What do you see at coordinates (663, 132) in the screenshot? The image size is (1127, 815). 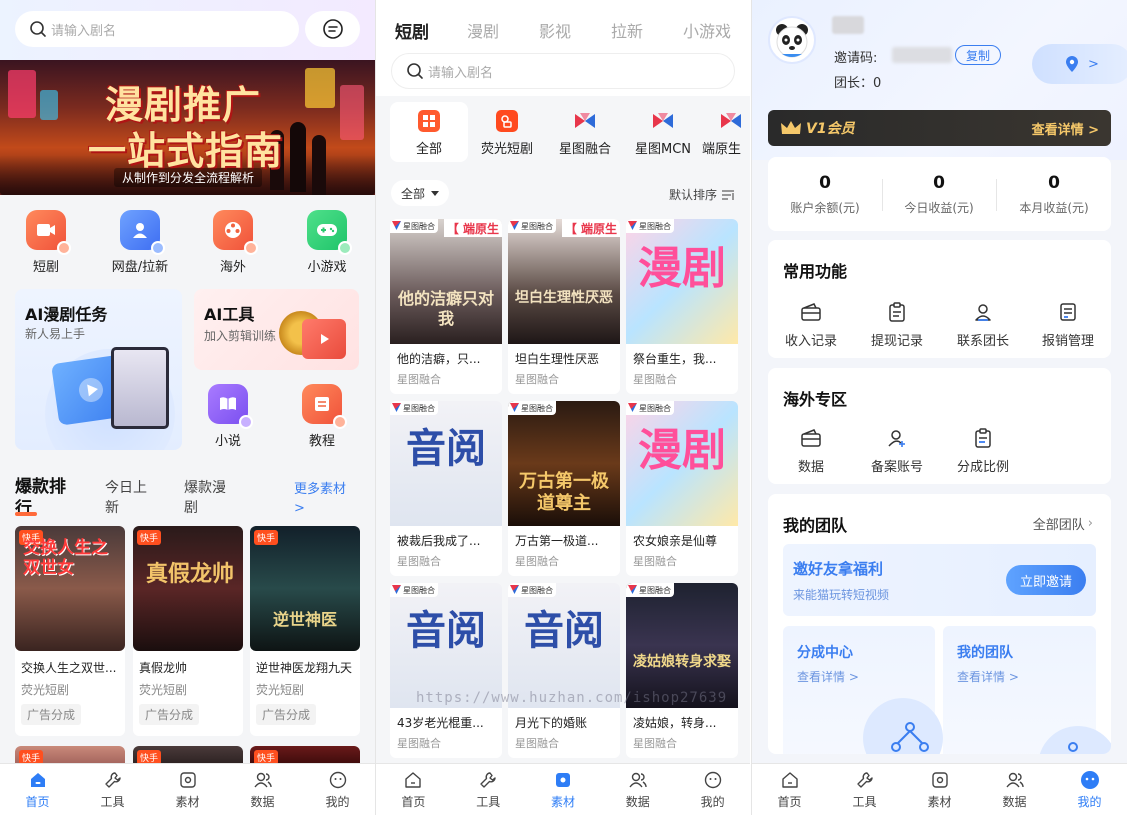 I see `source-xingtu-mcn: 星图MCN` at bounding box center [663, 132].